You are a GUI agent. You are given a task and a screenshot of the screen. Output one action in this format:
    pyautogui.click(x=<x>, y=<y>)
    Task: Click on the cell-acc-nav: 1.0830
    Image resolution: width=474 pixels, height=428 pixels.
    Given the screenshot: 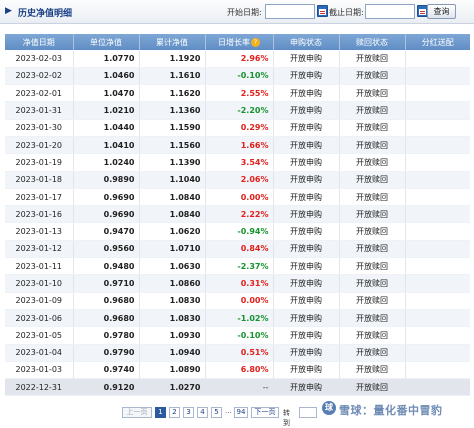 What is the action you would take?
    pyautogui.click(x=172, y=318)
    